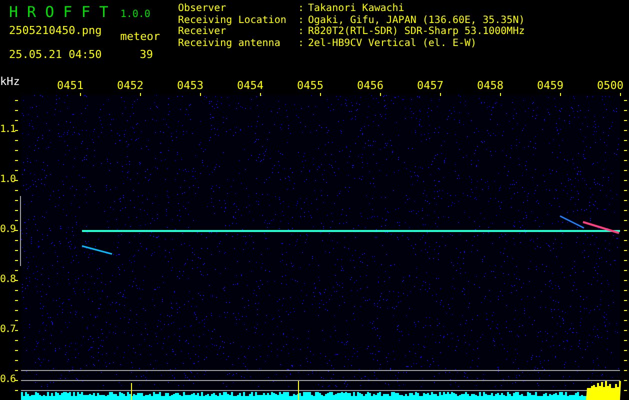 This screenshot has width=629, height=400. Describe the element at coordinates (490, 86) in the screenshot. I see `time-label: 0458` at that location.